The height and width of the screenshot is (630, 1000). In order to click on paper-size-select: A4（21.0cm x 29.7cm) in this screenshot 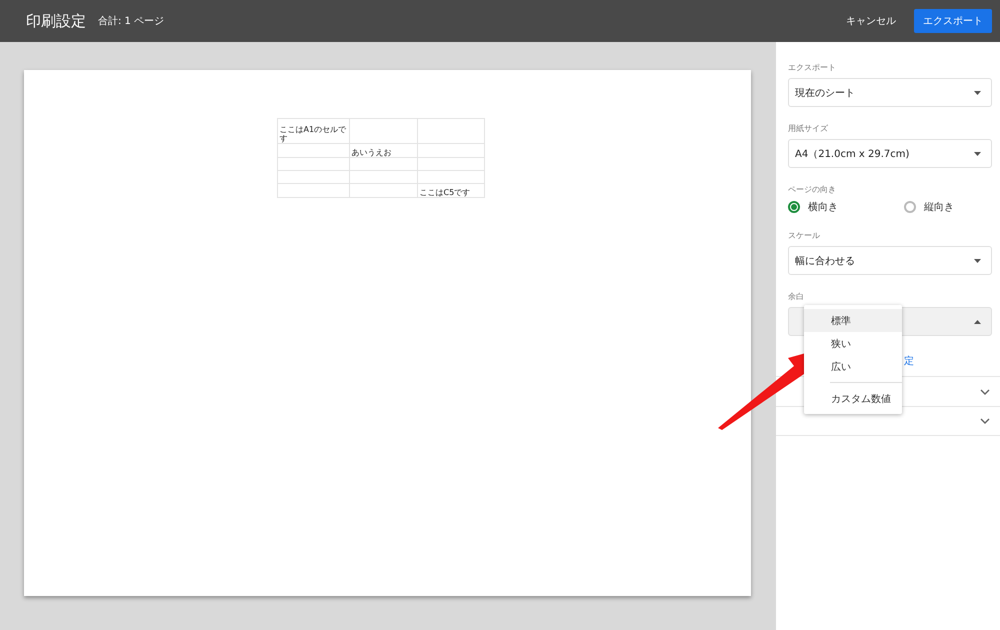, I will do `click(890, 153)`.